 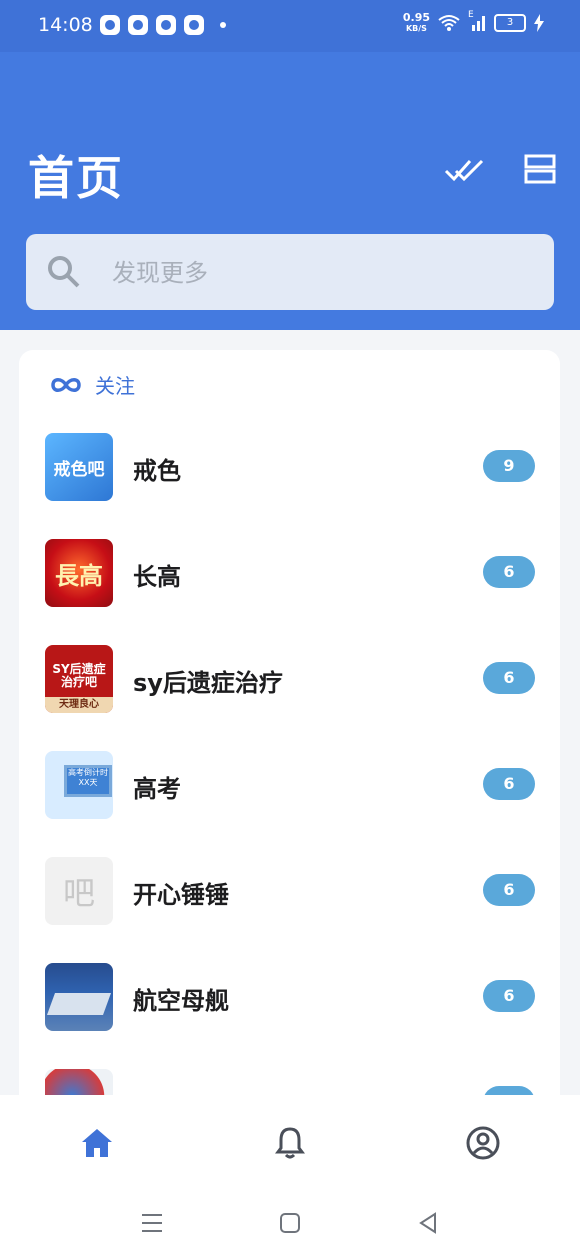 What do you see at coordinates (289, 697) in the screenshot?
I see `forum-item: SY后遗症治疗吧 天理良心 sy后遗症治疗 6` at bounding box center [289, 697].